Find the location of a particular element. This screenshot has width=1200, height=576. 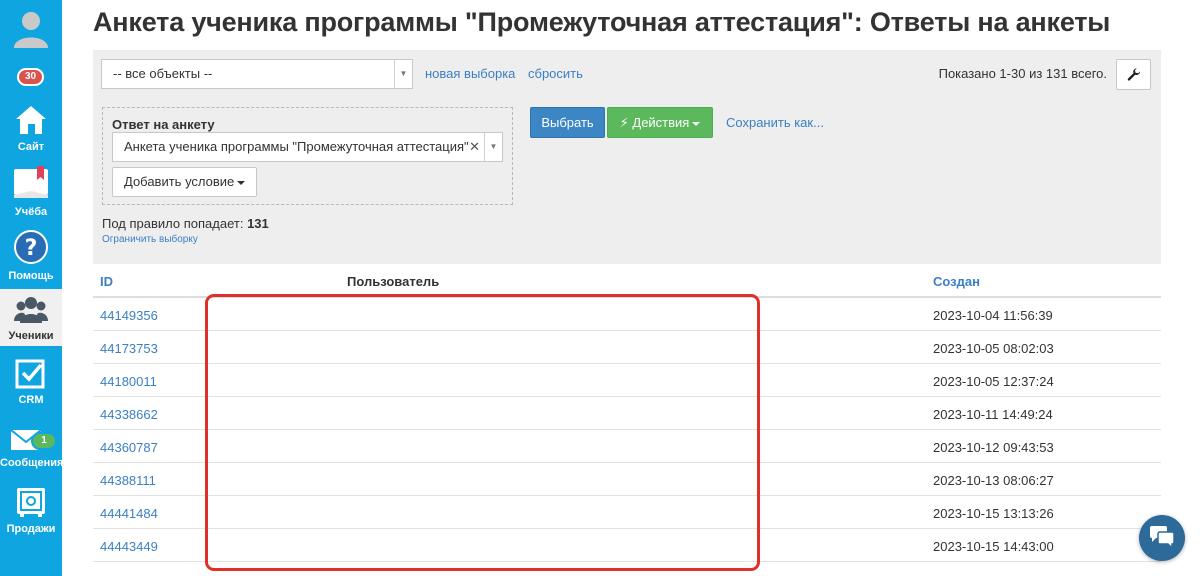

row-id-link: 44388111 is located at coordinates (128, 480).